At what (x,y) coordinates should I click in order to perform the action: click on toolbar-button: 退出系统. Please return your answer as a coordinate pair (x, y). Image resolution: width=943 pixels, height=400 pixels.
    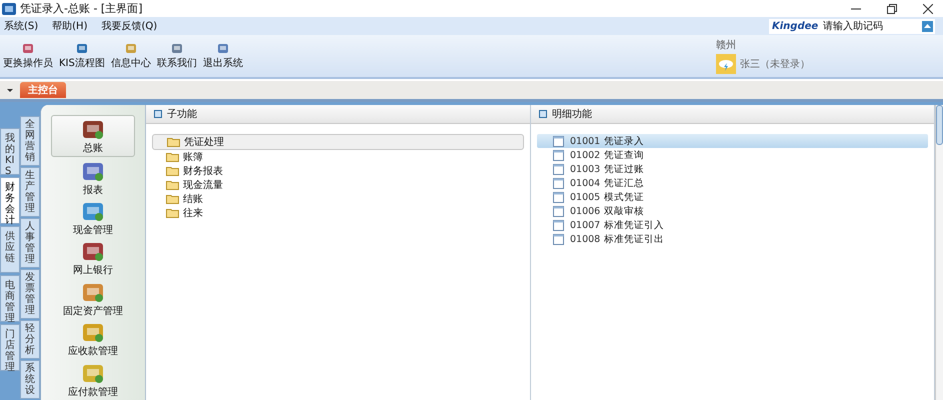
    Looking at the image, I should click on (222, 56).